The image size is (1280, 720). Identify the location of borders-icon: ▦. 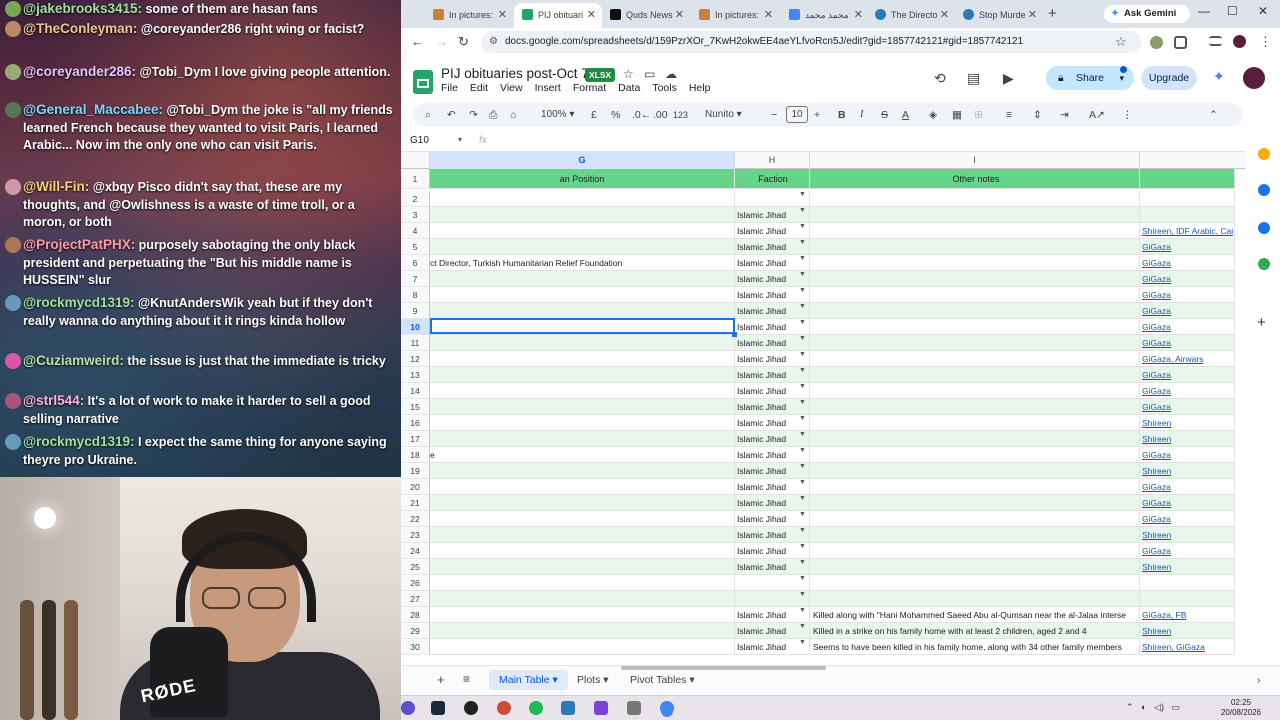
(957, 115).